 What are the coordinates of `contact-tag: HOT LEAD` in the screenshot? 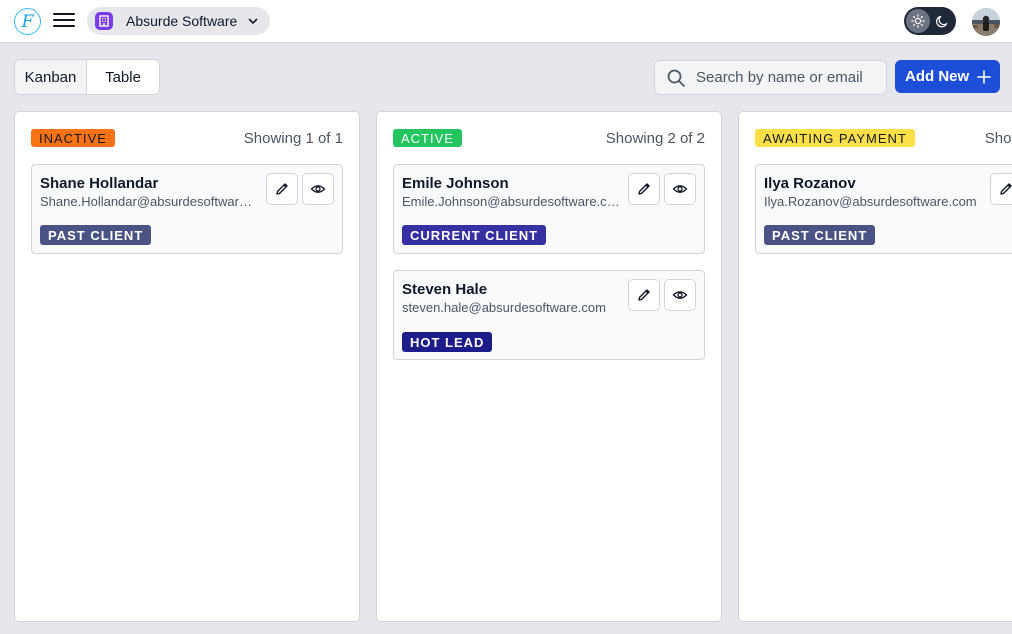 It's located at (447, 342).